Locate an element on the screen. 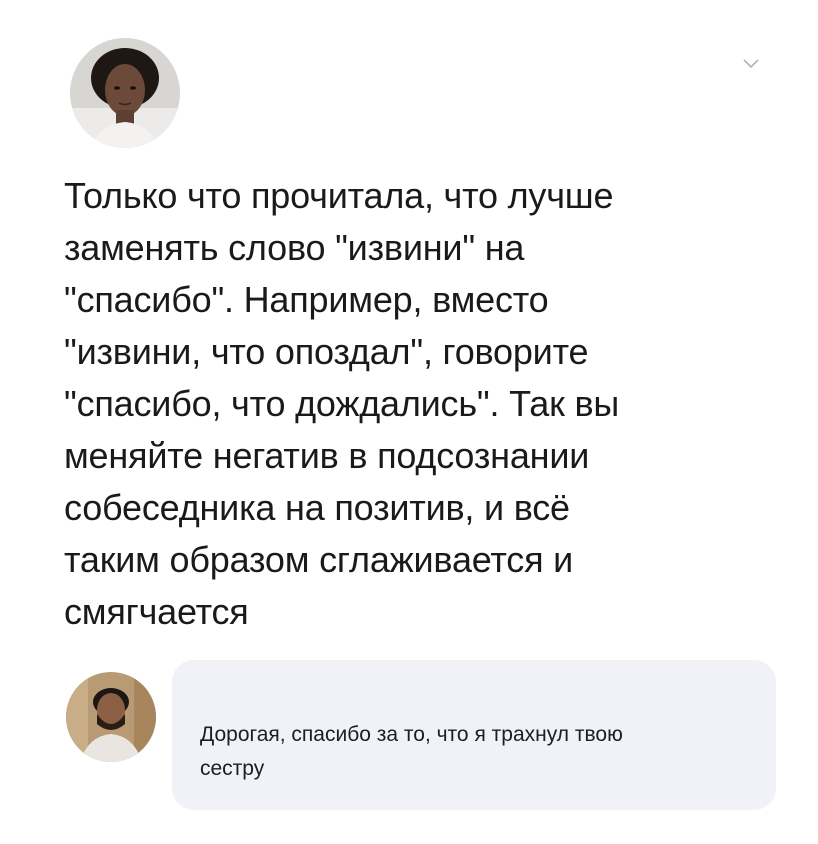 Image resolution: width=818 pixels, height=844 pixels. woman-avatar-icon is located at coordinates (125, 93).